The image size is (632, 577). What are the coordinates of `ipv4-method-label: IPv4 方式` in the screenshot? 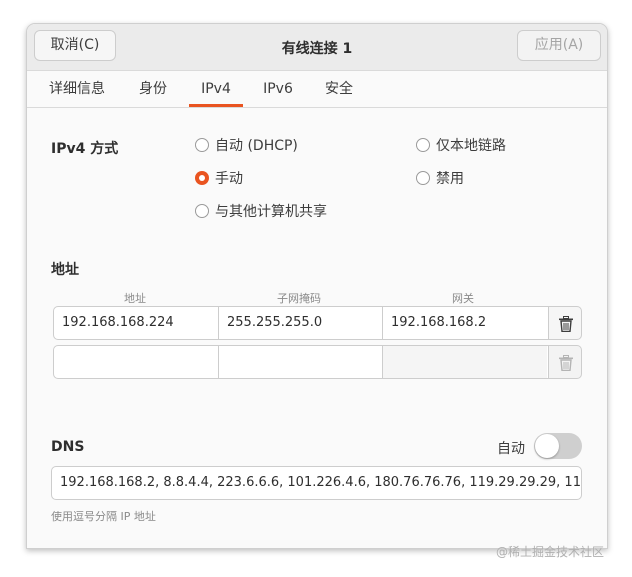 It's located at (85, 149).